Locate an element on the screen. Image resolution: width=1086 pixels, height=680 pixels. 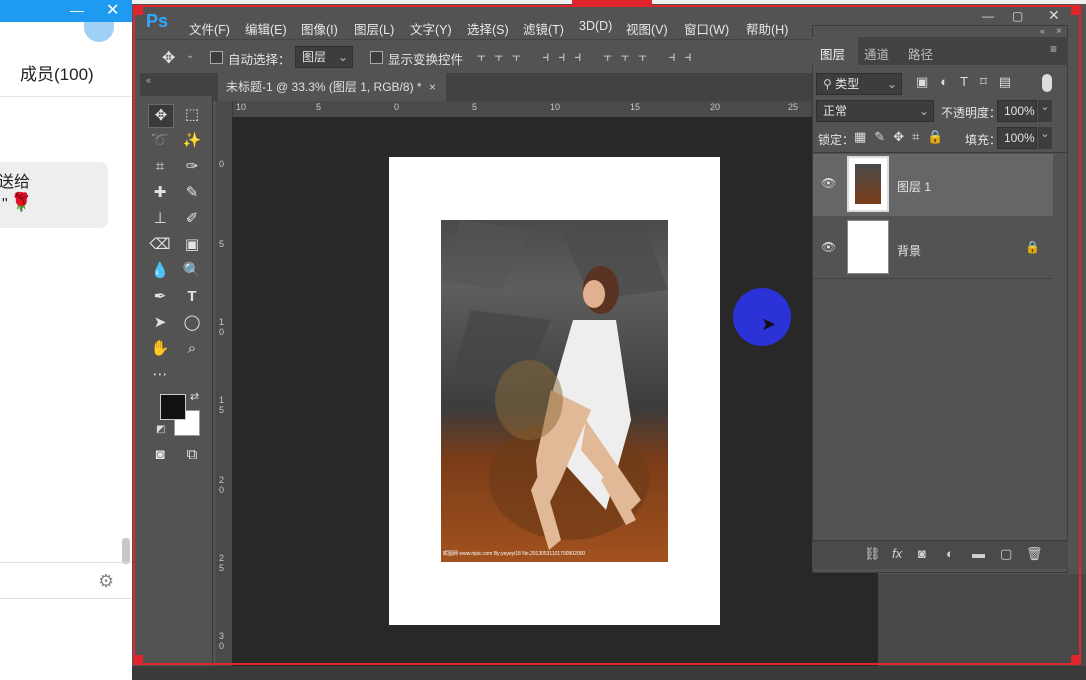
auto-select-checkbox is located at coordinates (216, 57).